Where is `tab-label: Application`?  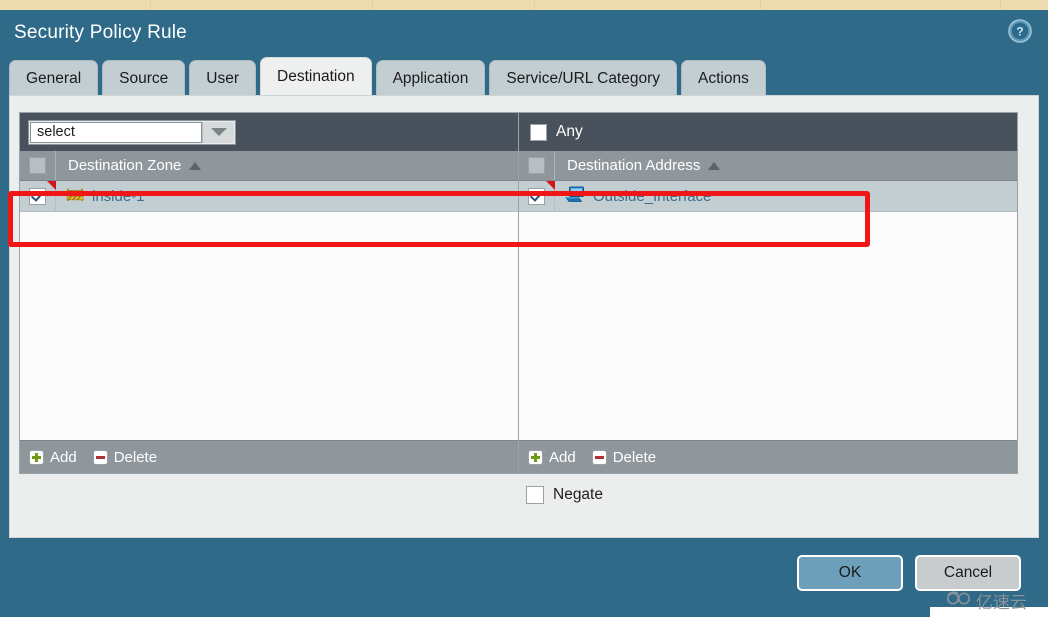
tab-label: Application is located at coordinates (430, 78).